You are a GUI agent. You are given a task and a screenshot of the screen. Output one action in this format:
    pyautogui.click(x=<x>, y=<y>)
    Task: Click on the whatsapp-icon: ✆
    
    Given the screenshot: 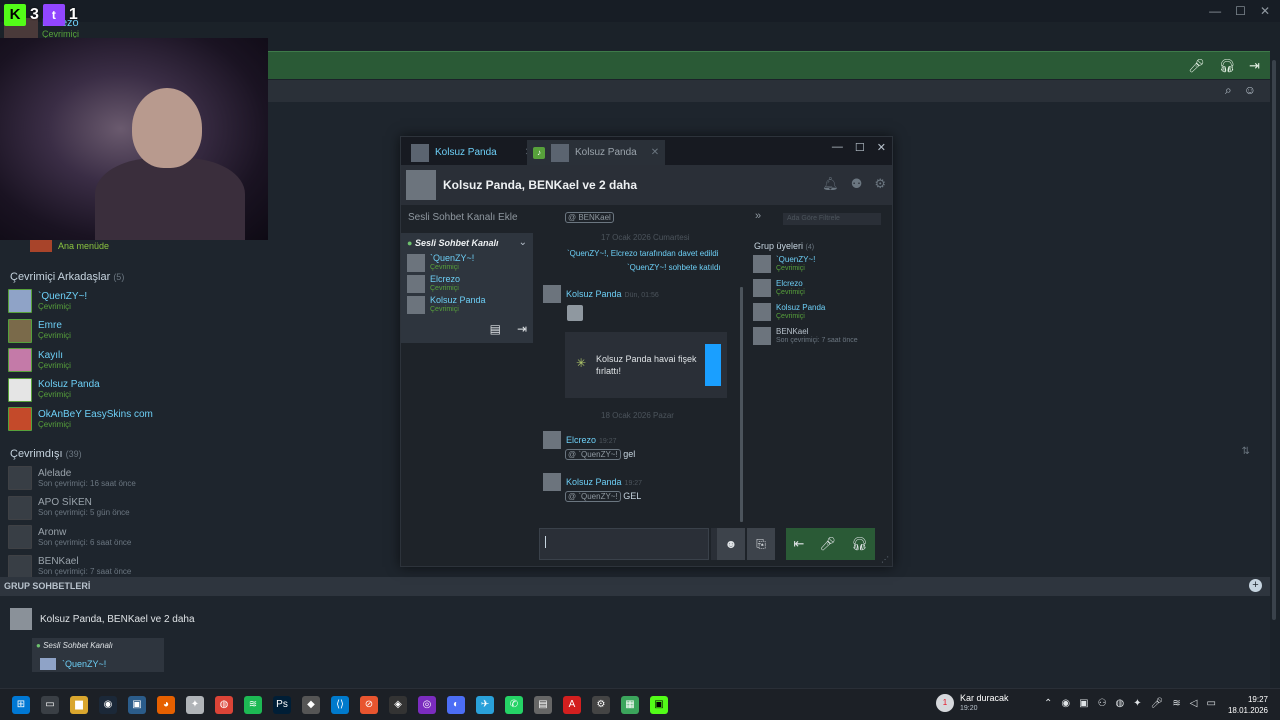 What is the action you would take?
    pyautogui.click(x=514, y=705)
    